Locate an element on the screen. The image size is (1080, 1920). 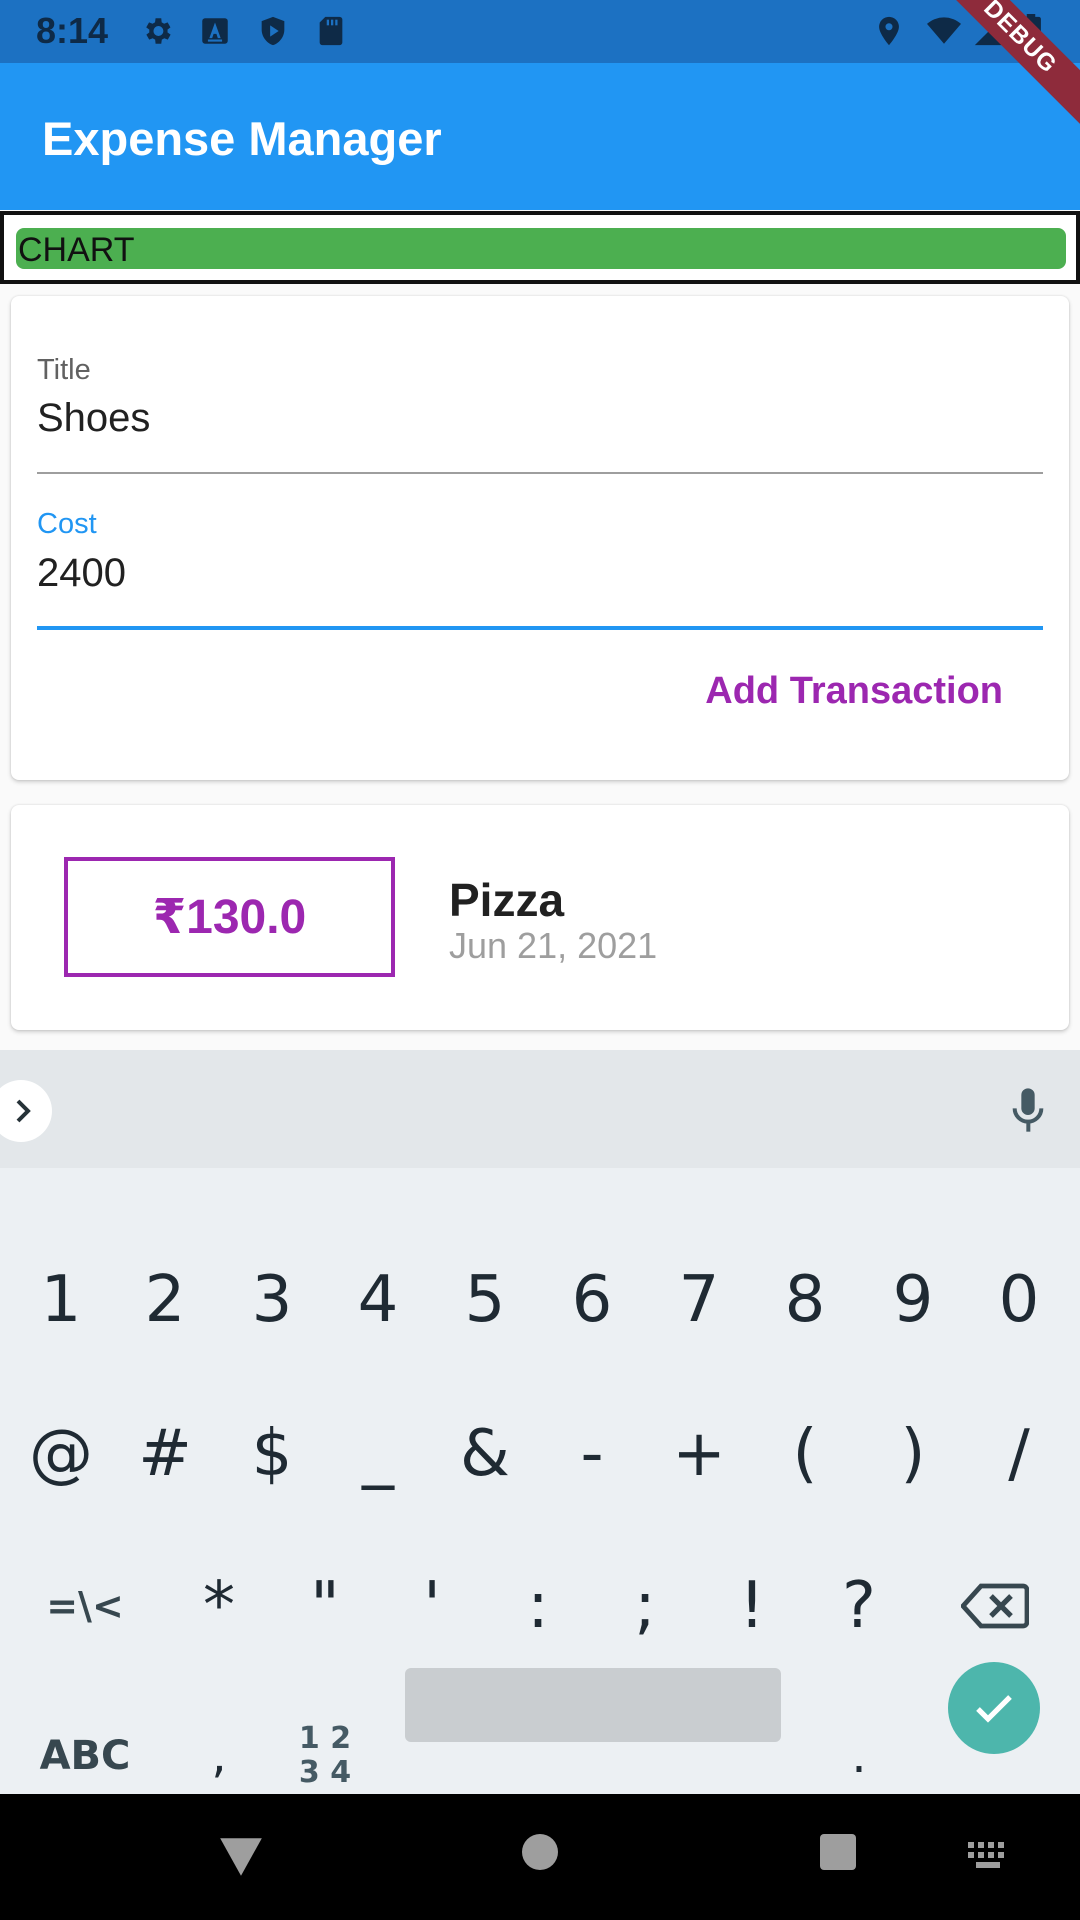
key-double-quote: " is located at coordinates (325, 1606).